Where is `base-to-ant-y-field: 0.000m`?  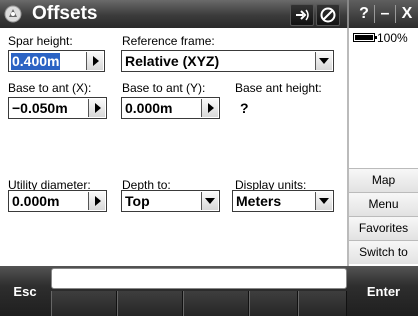 base-to-ant-y-field: 0.000m is located at coordinates (170, 108).